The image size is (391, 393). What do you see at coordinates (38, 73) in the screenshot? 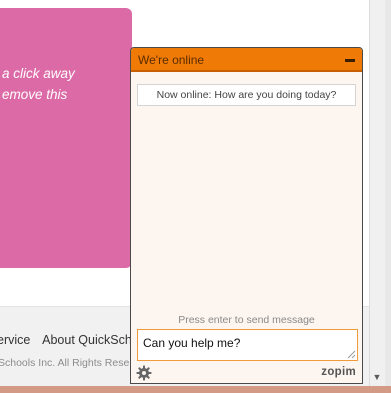
I see `promo-line: a click away` at bounding box center [38, 73].